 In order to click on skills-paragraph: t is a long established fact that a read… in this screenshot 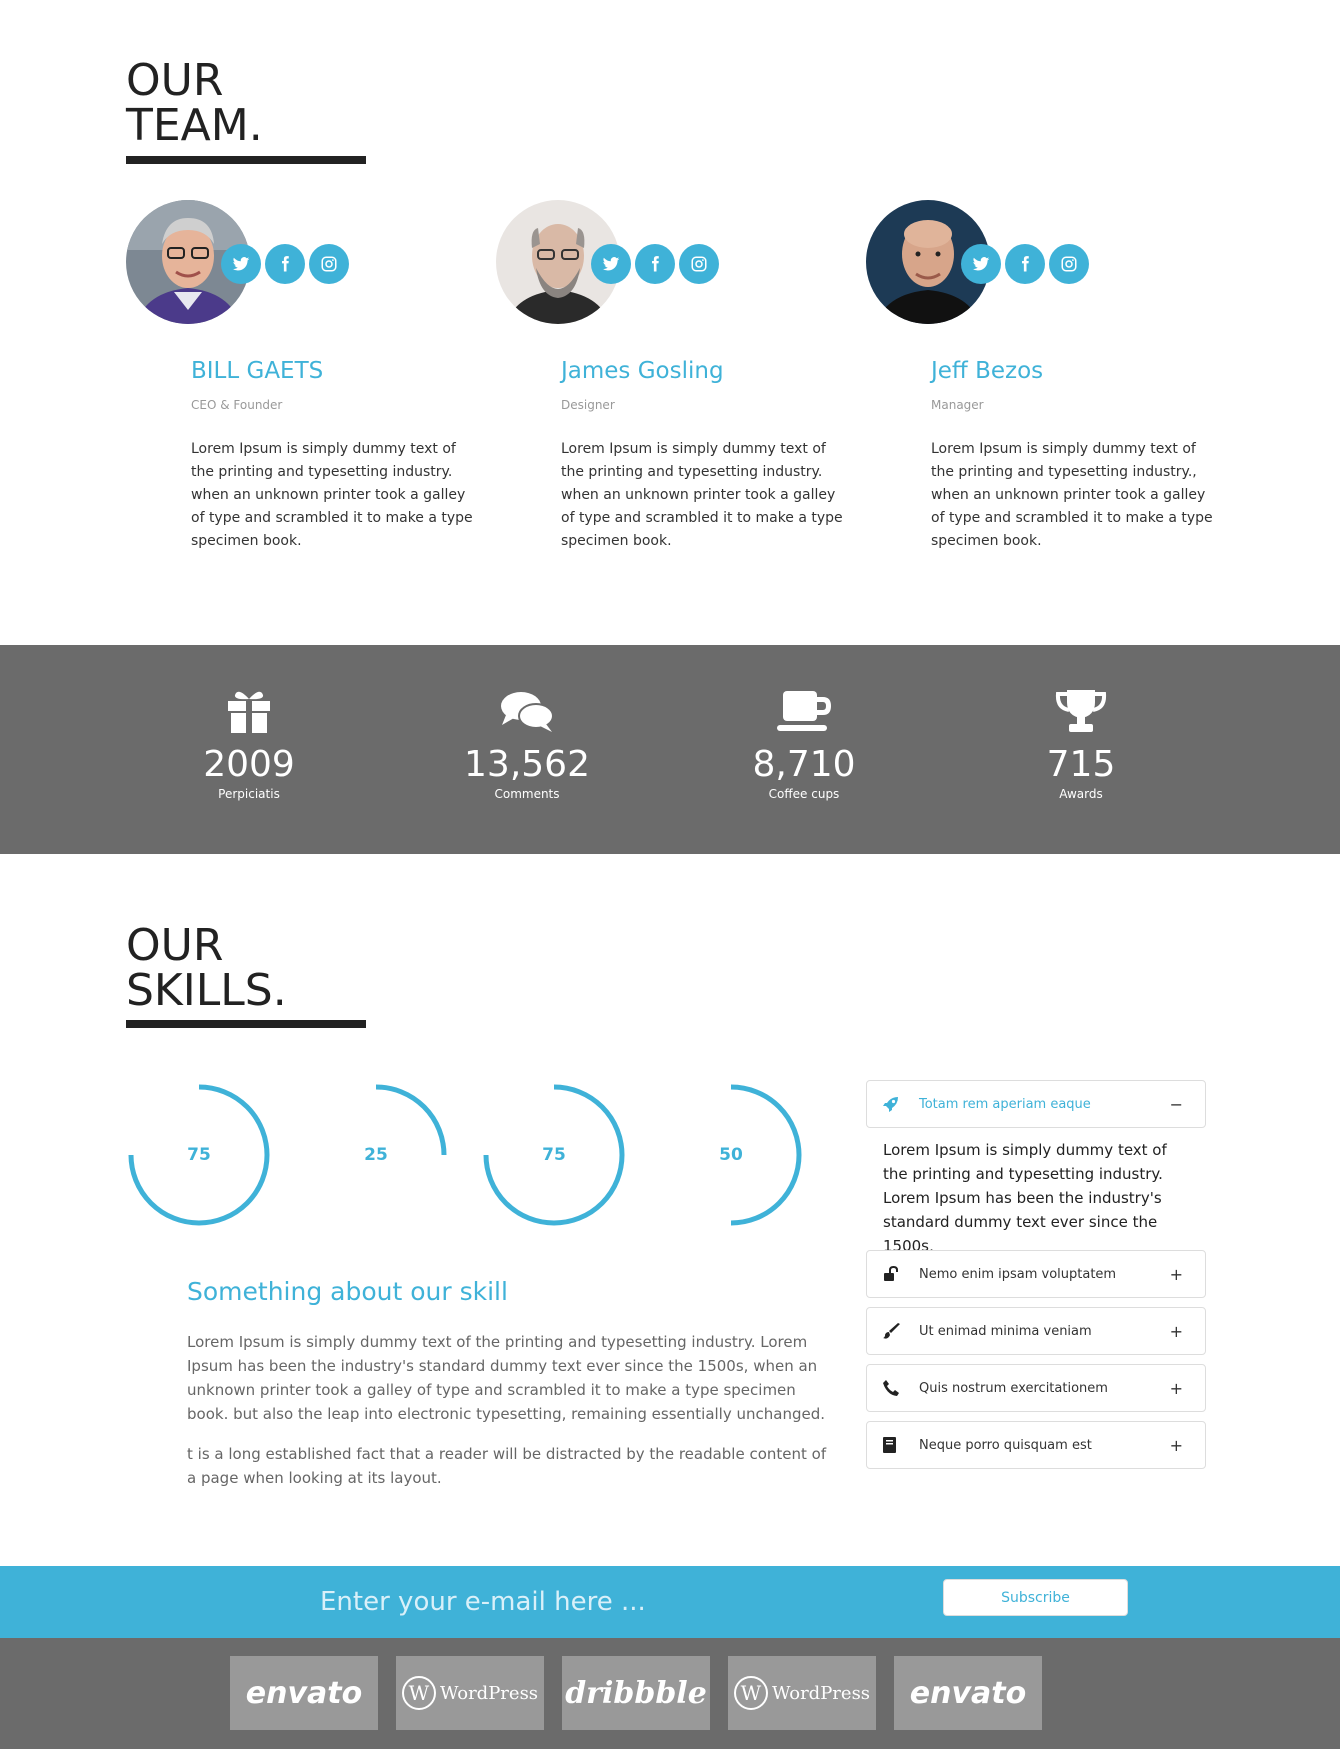, I will do `click(507, 1466)`.